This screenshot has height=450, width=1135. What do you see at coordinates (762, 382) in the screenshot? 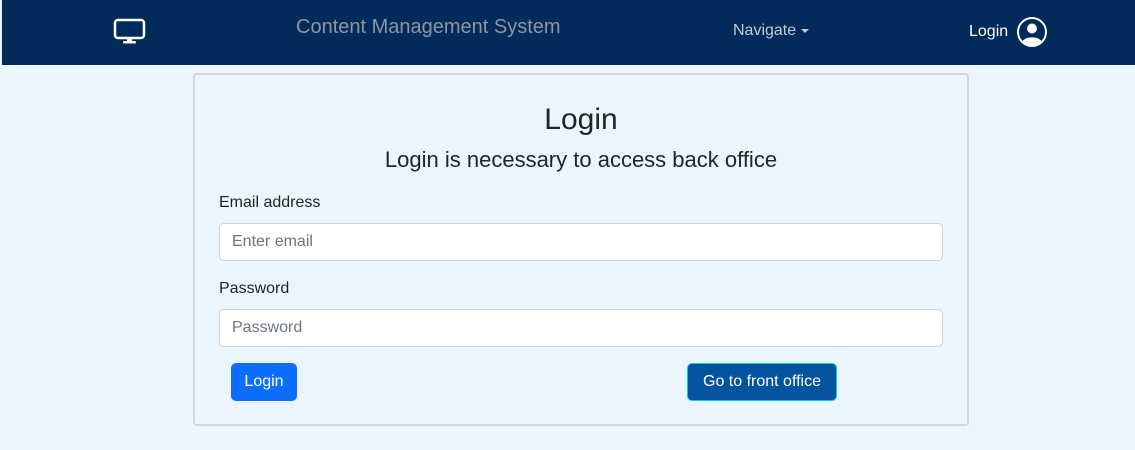
I see `front-office-button: Go to front office` at bounding box center [762, 382].